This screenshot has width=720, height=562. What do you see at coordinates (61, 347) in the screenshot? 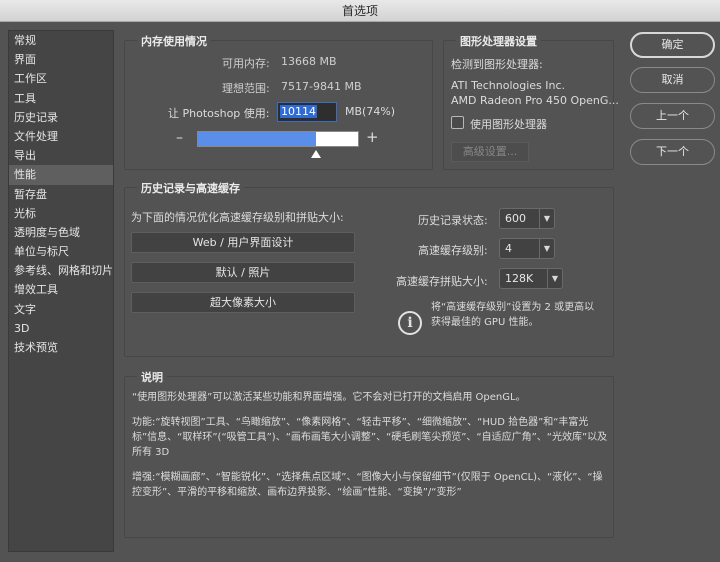
I see `sidebar-item: 技术预览` at bounding box center [61, 347].